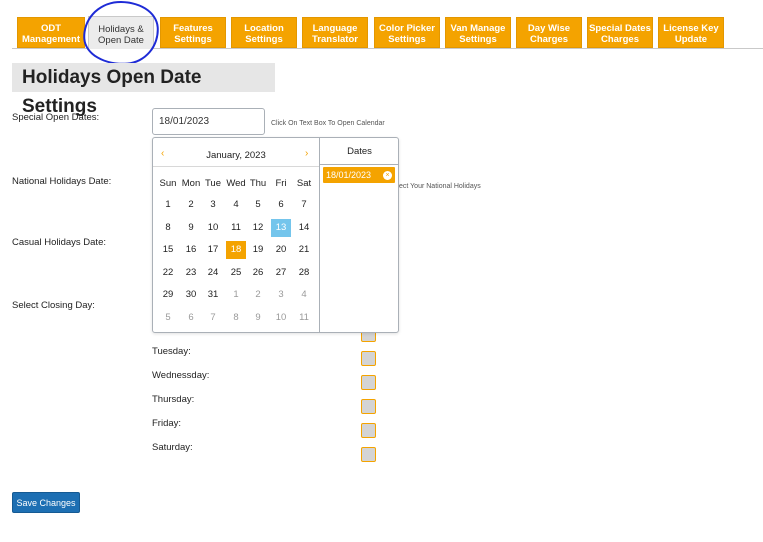 This screenshot has width=763, height=542. Describe the element at coordinates (691, 28) in the screenshot. I see `tab-label-line1: License Key` at that location.